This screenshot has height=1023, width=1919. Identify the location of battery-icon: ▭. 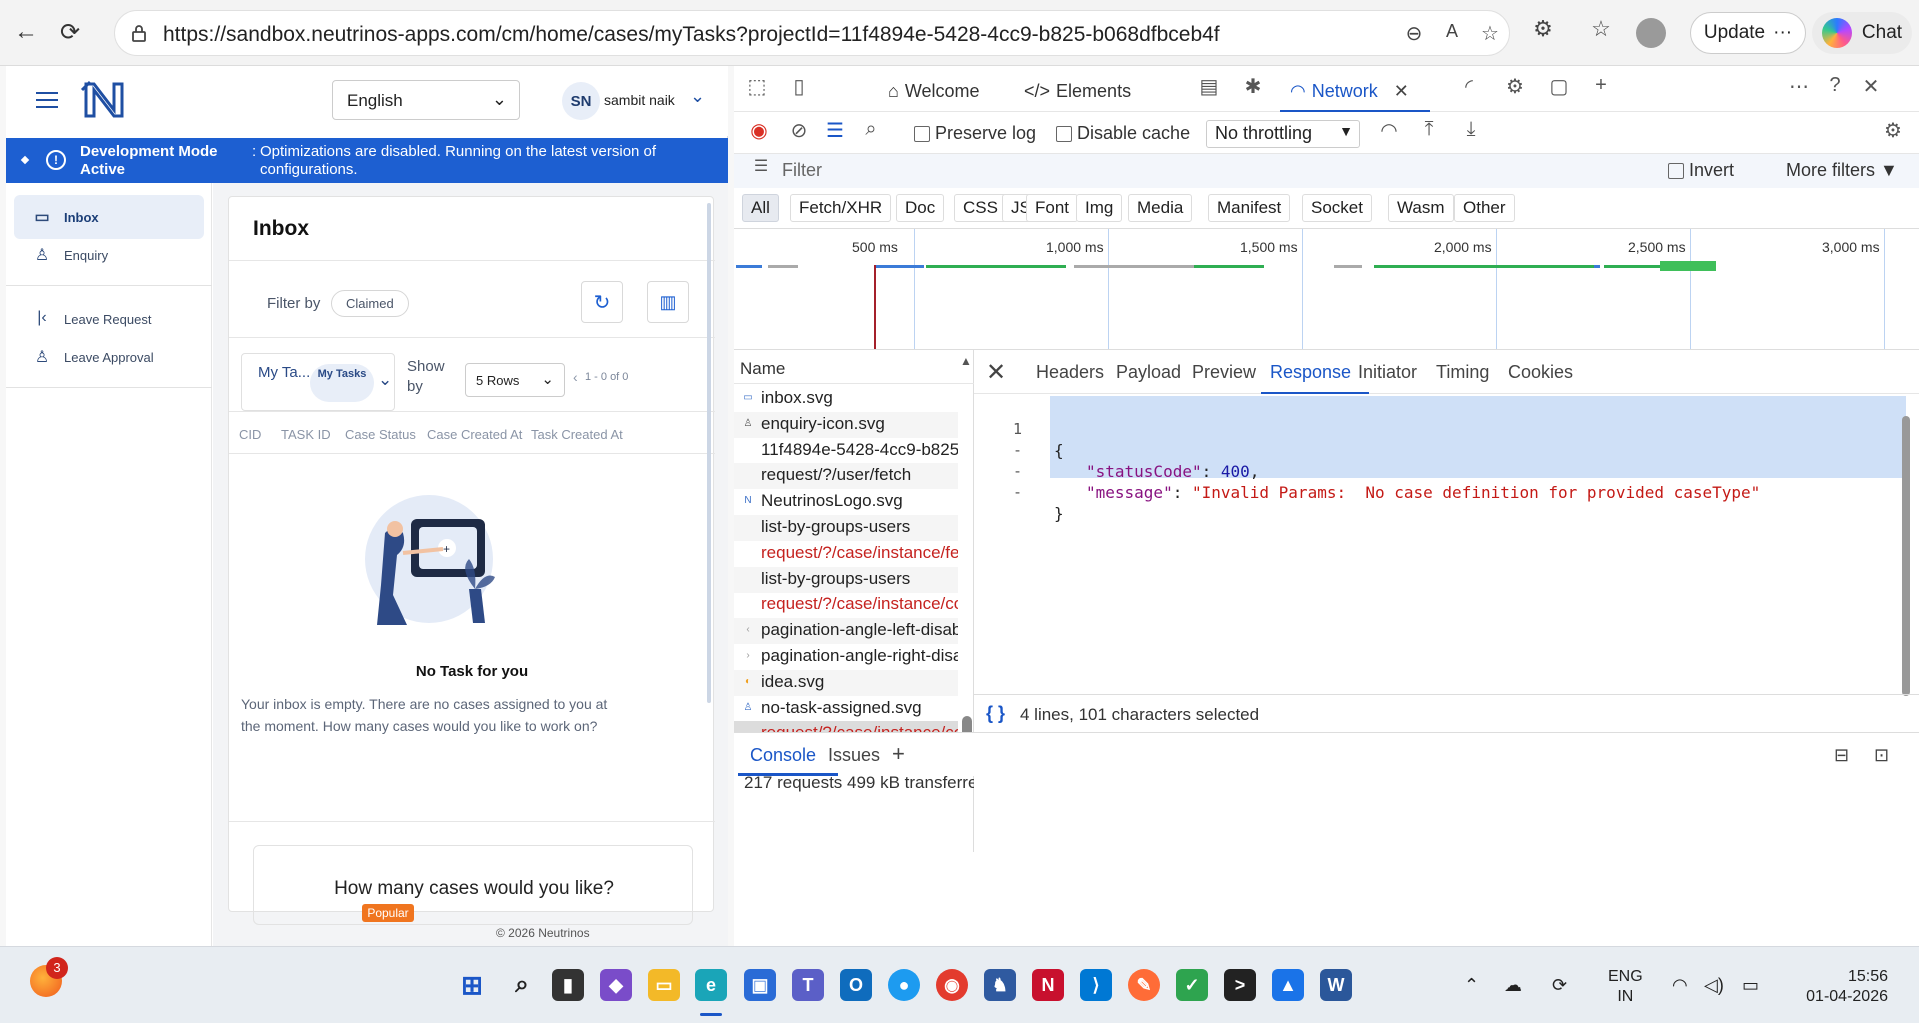
(1750, 985).